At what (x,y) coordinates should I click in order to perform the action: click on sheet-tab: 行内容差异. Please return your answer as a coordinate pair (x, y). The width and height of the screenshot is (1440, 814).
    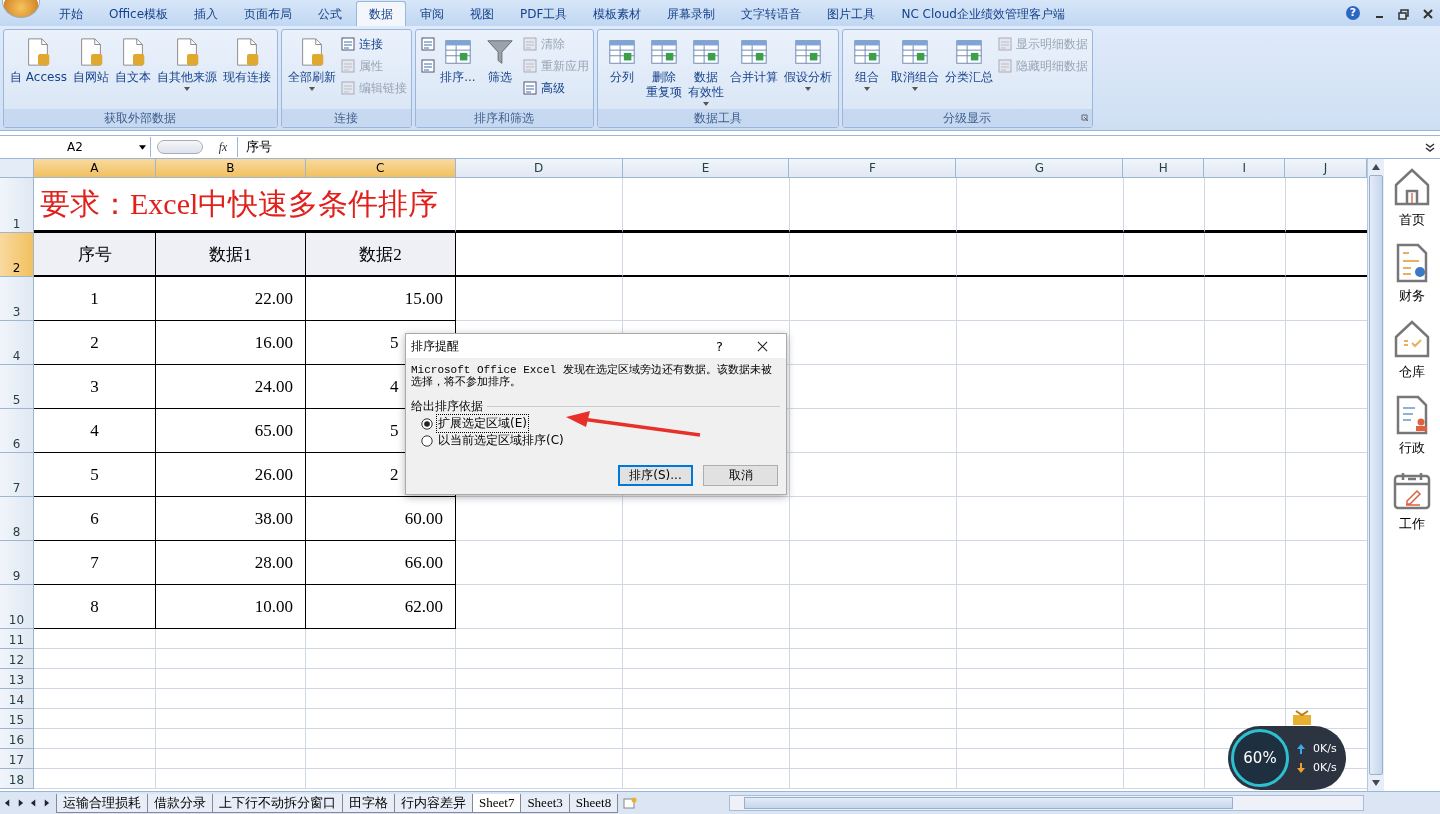
    Looking at the image, I should click on (433, 803).